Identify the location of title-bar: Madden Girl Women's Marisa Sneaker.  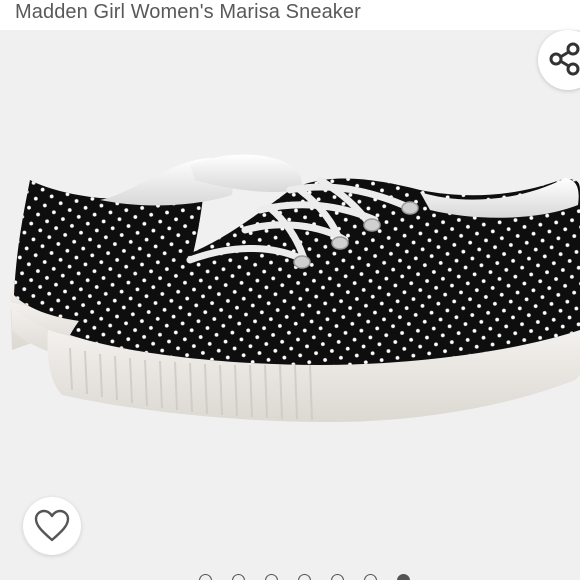
(290, 15).